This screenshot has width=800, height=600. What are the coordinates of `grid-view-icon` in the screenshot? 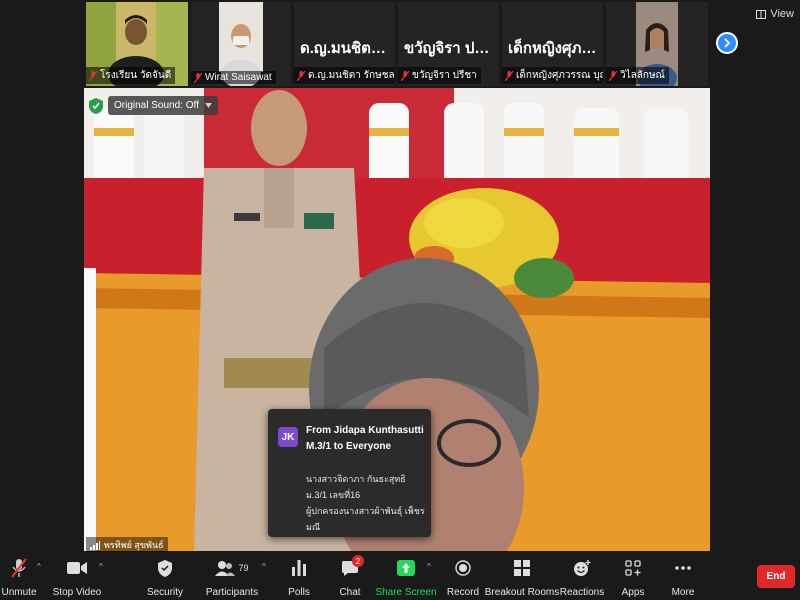 It's located at (761, 14).